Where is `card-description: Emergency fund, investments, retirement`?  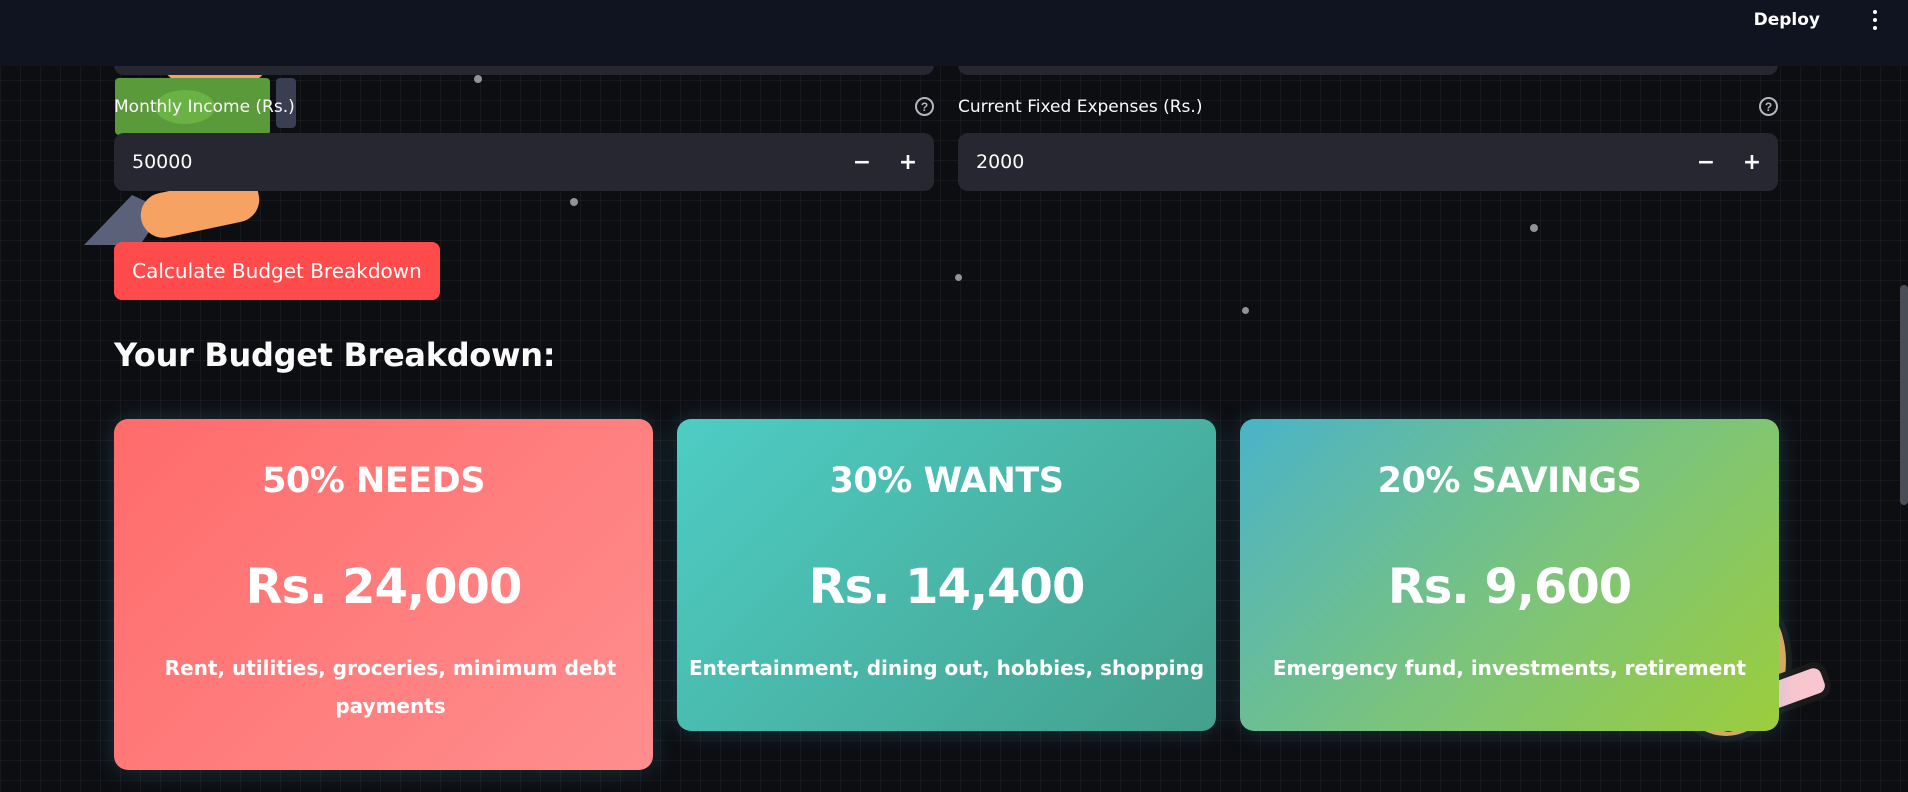
card-description: Emergency fund, investments, retirement is located at coordinates (1509, 668).